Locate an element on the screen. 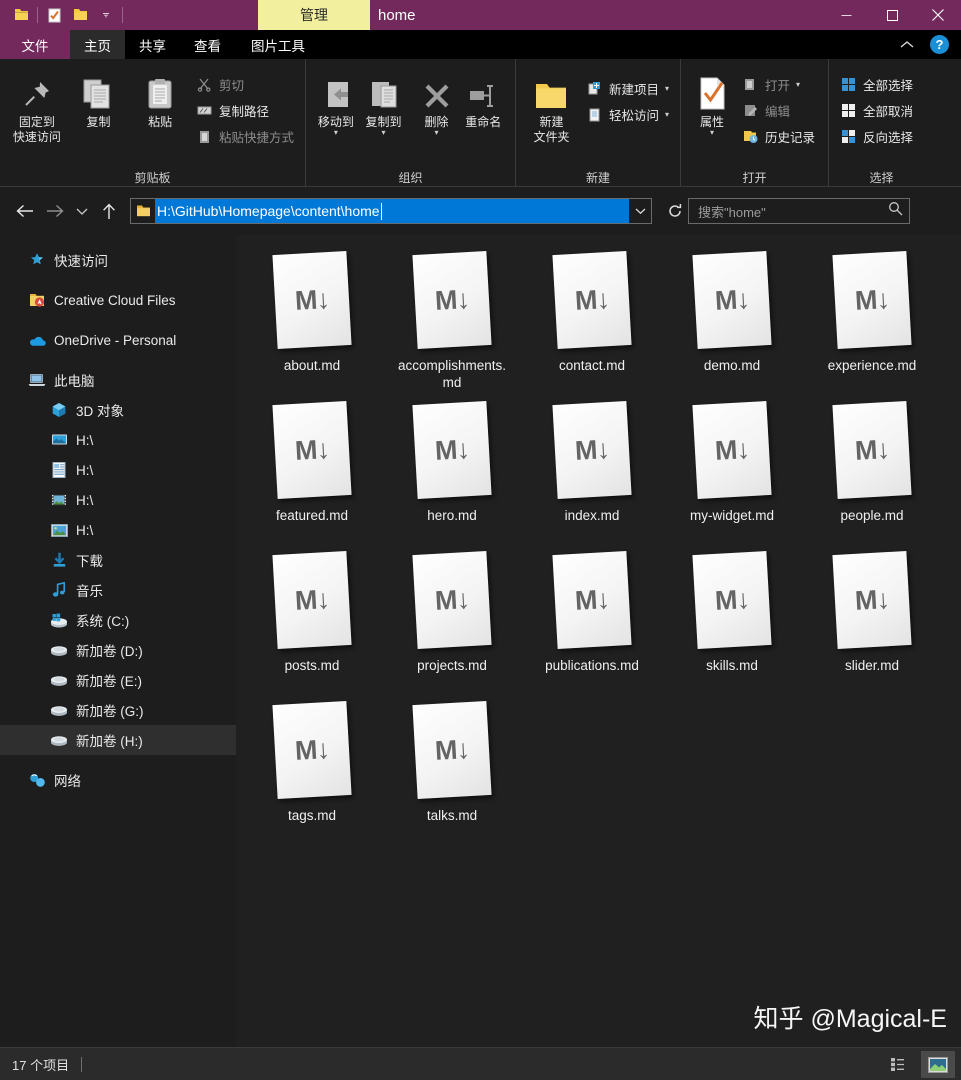 This screenshot has width=961, height=1080. move-to-dropdown-icon: ▾ is located at coordinates (336, 133).